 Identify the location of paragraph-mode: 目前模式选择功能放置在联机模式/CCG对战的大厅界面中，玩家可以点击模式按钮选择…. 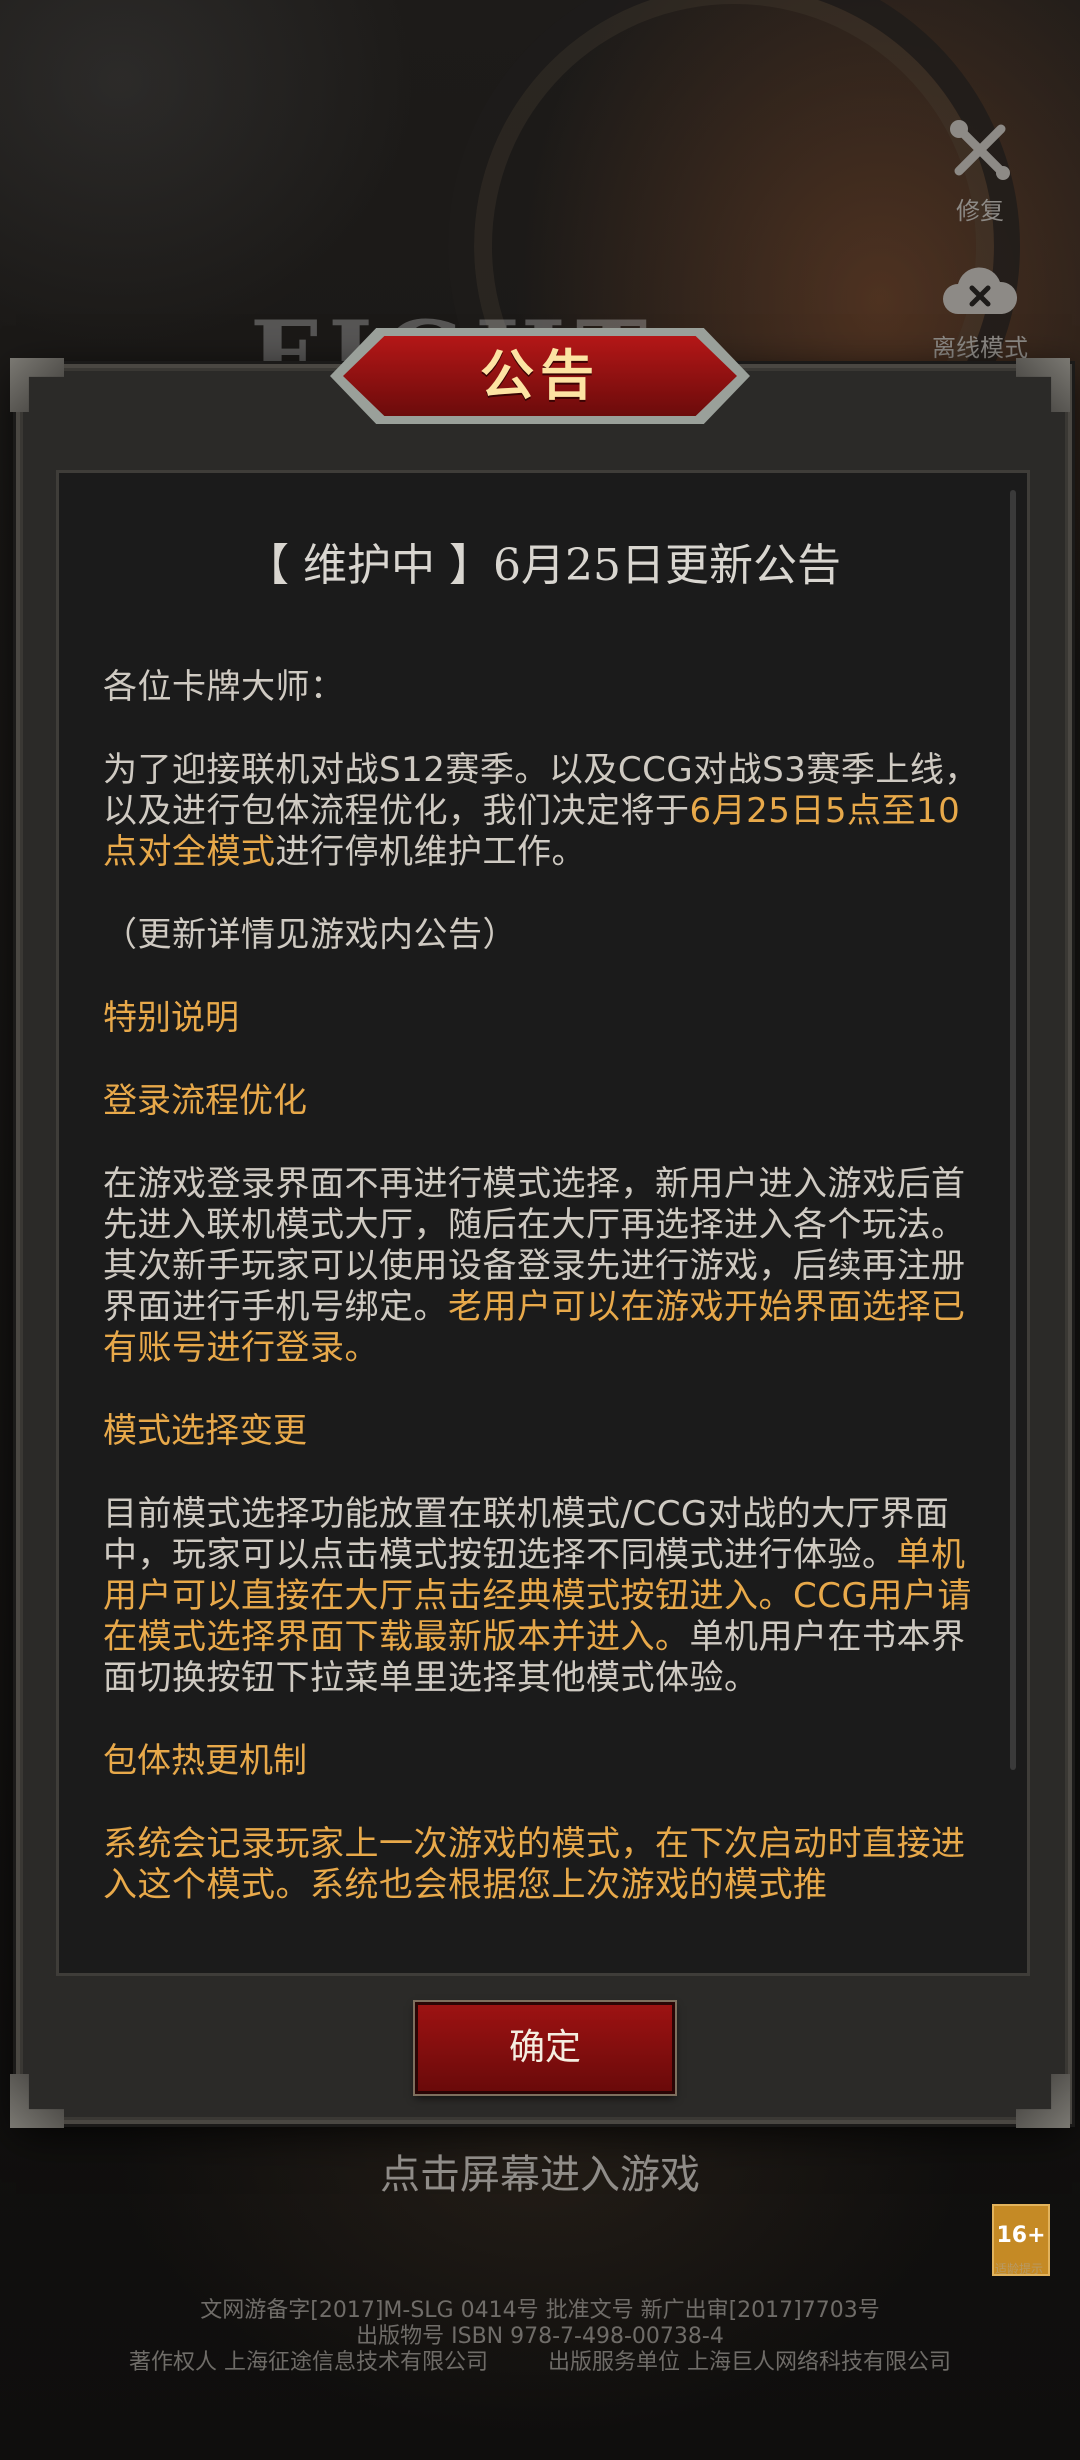
(543, 1596).